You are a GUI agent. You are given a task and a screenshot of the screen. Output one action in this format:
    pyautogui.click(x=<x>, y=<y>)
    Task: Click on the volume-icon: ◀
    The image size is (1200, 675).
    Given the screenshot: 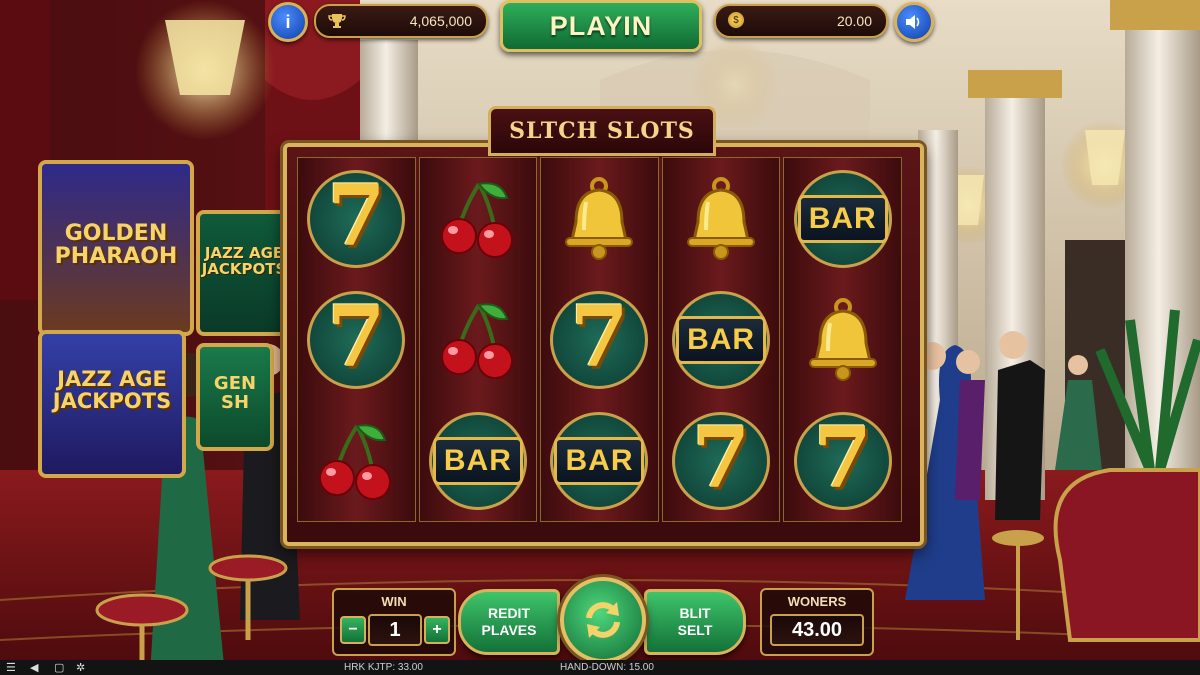 What is the action you would take?
    pyautogui.click(x=34, y=667)
    